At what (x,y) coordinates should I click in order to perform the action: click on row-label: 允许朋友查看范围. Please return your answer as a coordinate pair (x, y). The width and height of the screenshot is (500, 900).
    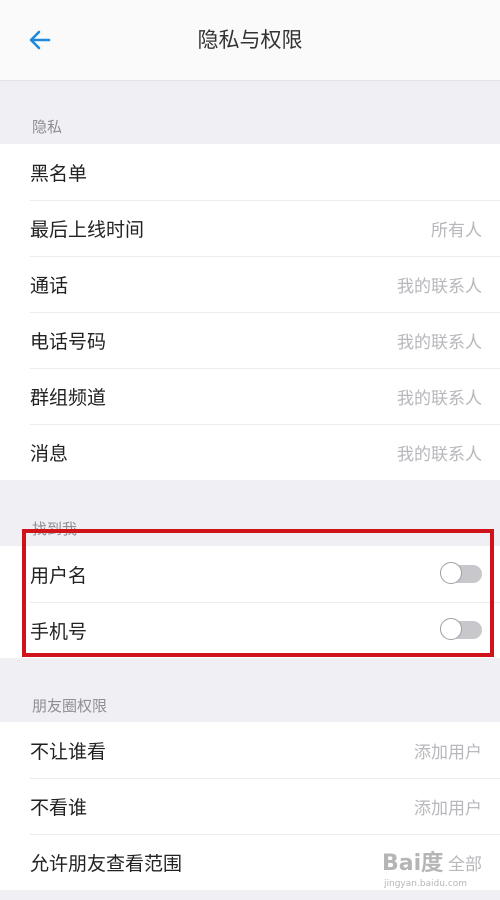
    Looking at the image, I should click on (106, 863).